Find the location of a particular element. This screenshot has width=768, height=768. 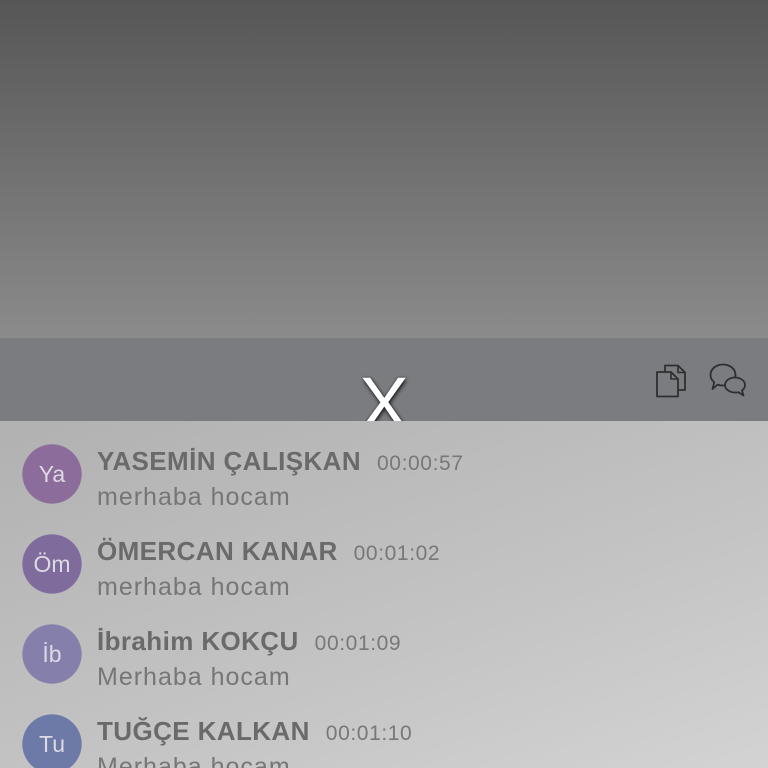

sender-name: ÖMERCAN KANAR is located at coordinates (217, 551).